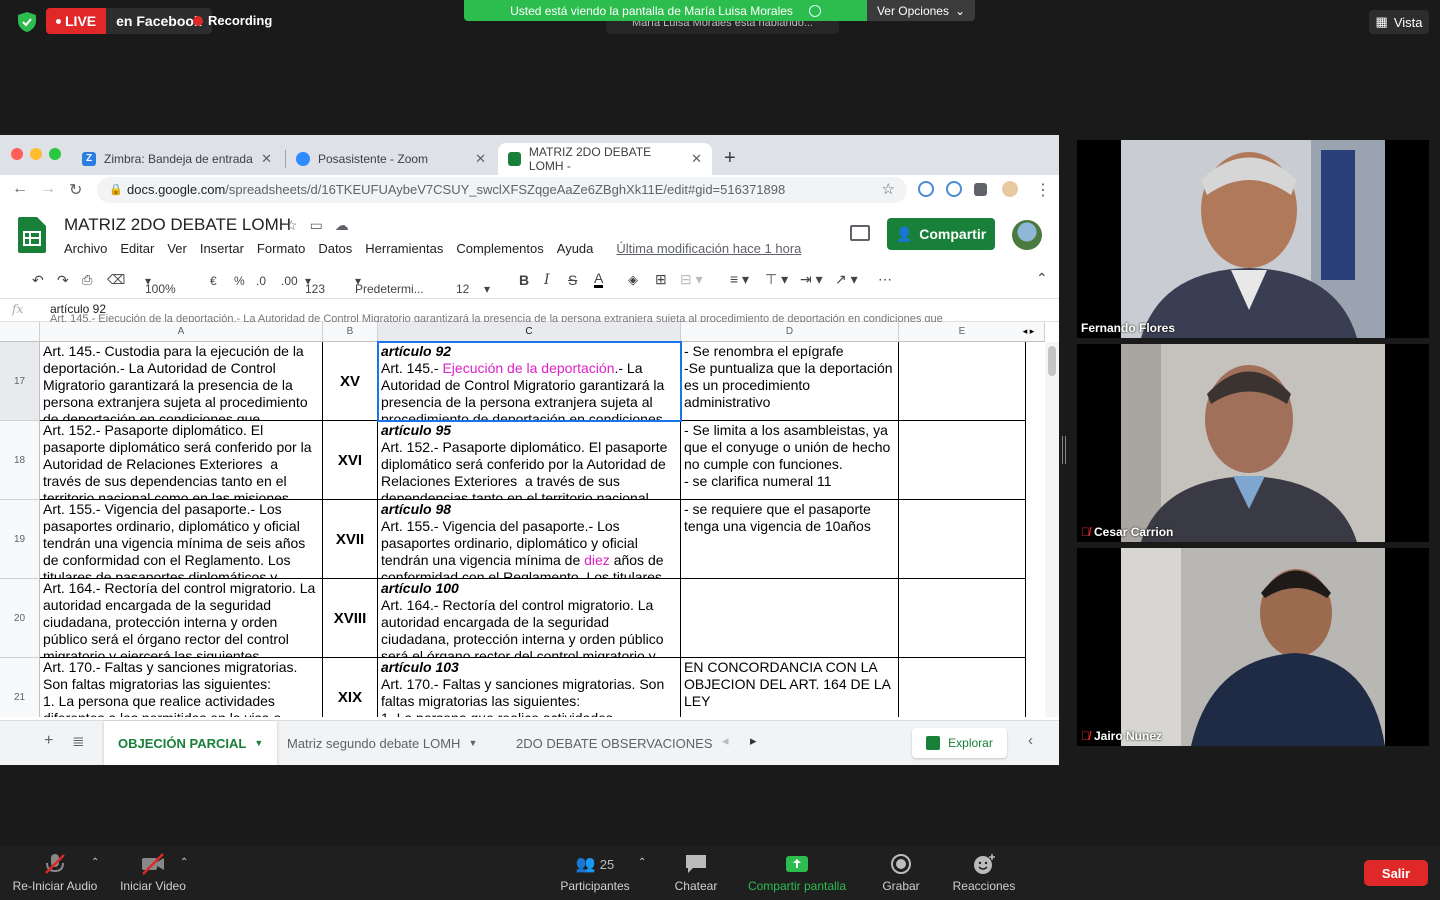 This screenshot has height=900, width=1440. Describe the element at coordinates (95, 862) in the screenshot. I see `audio-options-caret: ⌃` at that location.